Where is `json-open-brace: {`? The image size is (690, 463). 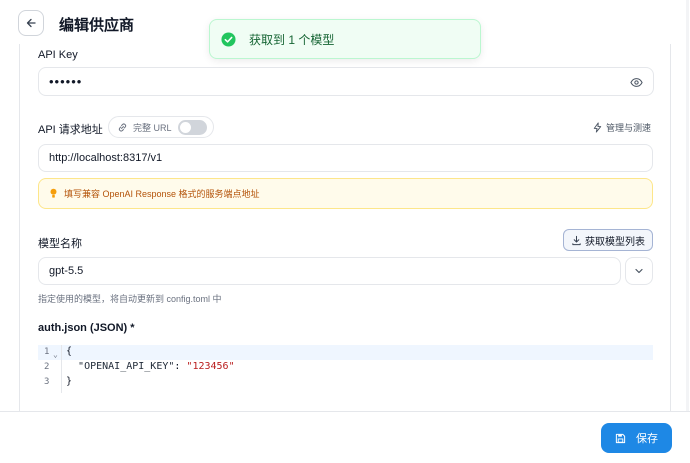
json-open-brace: { is located at coordinates (69, 351).